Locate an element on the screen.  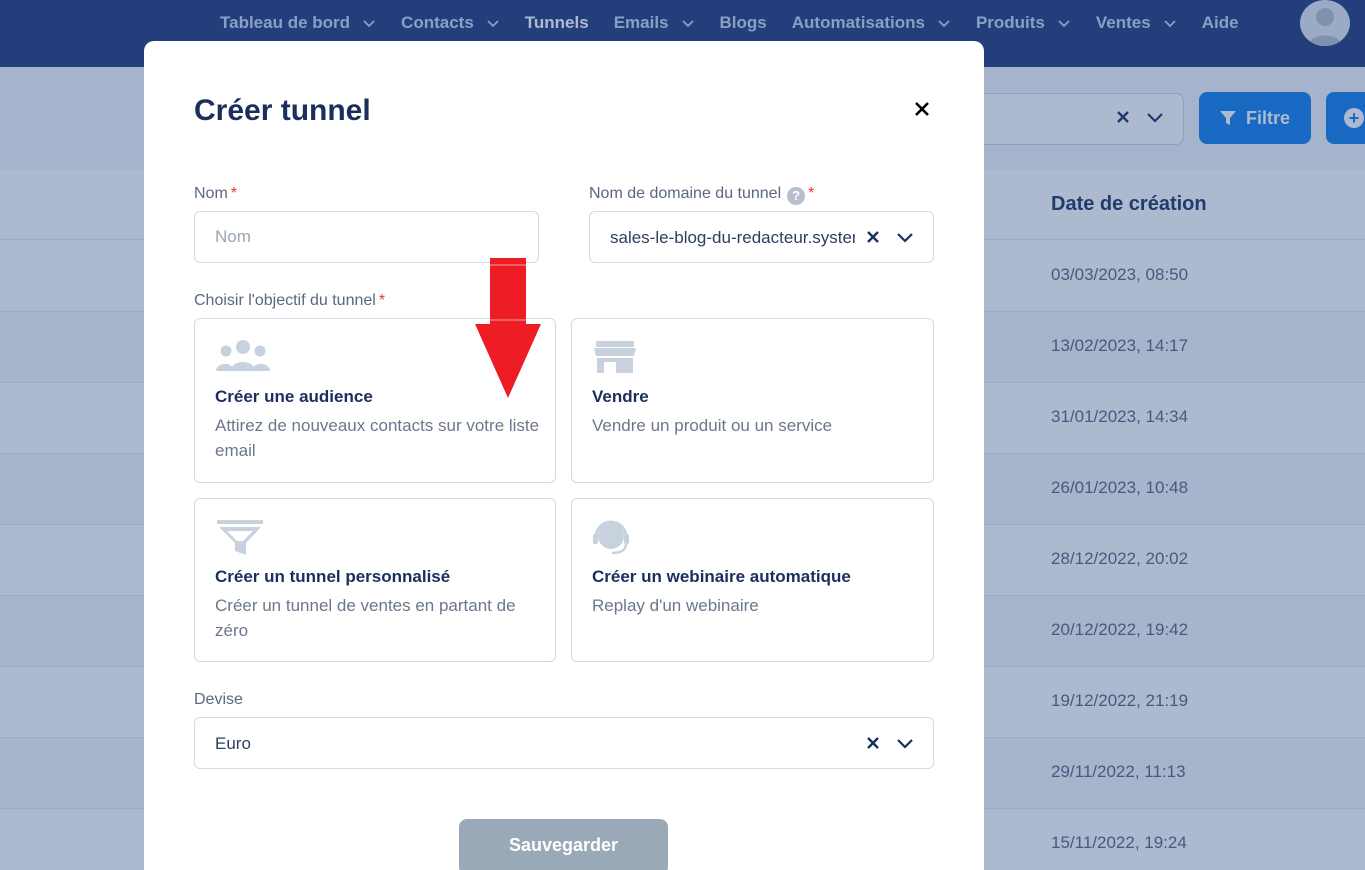
headset-icon is located at coordinates (611, 537).